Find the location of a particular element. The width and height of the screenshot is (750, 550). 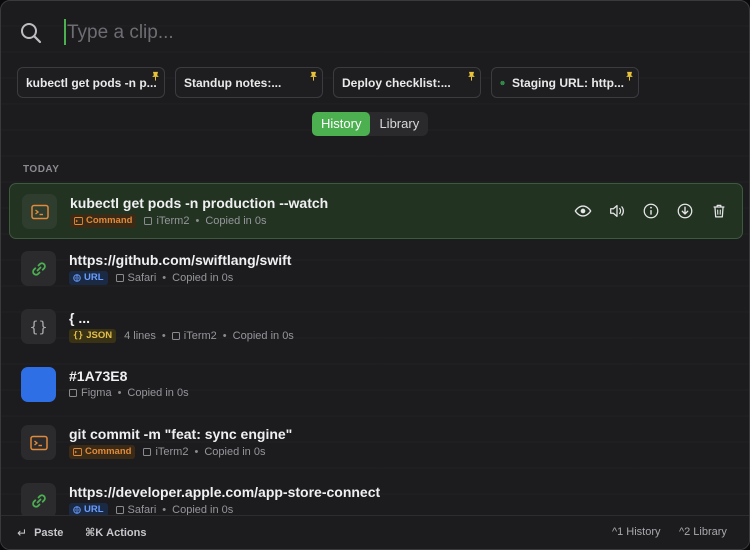

paste-label: Paste is located at coordinates (49, 533).